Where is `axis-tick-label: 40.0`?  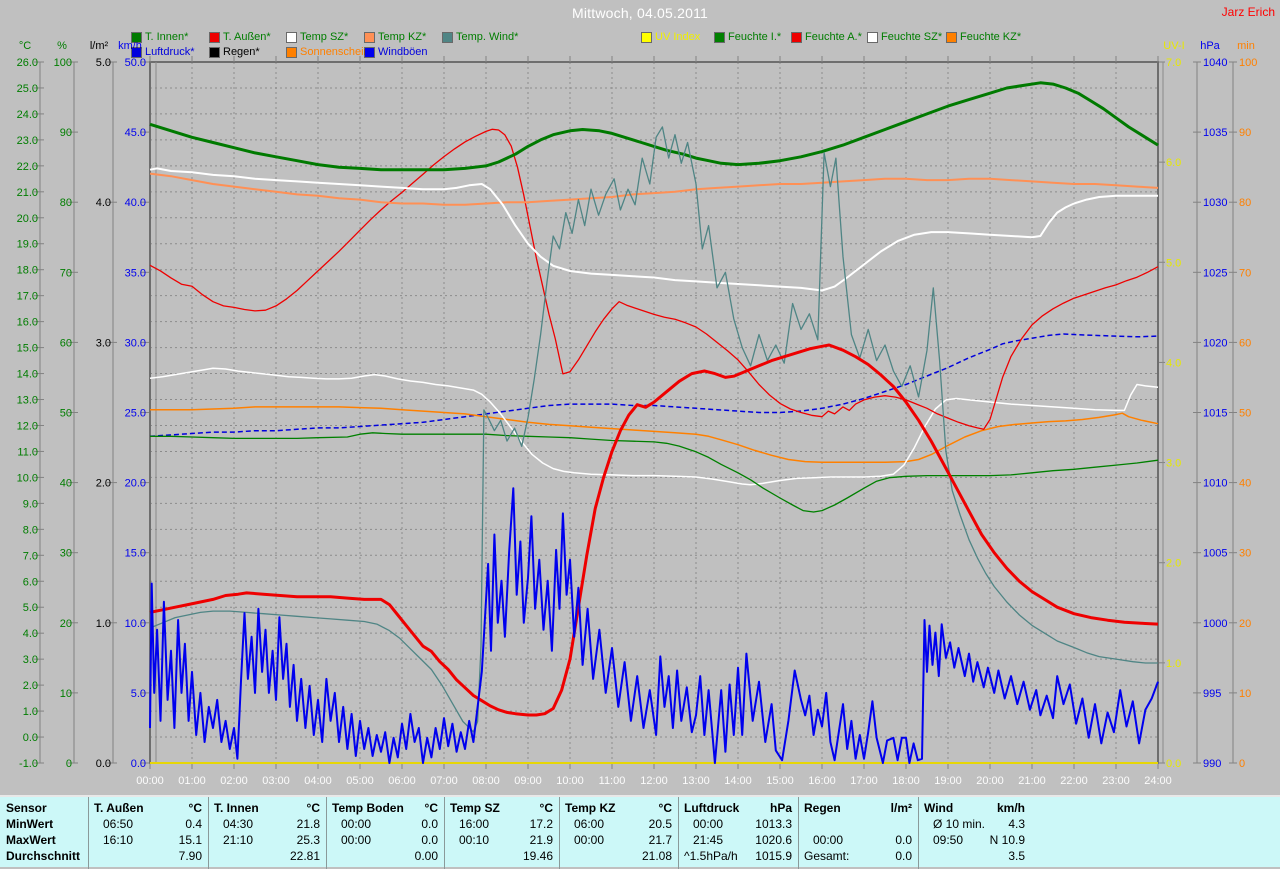 axis-tick-label: 40.0 is located at coordinates (135, 203).